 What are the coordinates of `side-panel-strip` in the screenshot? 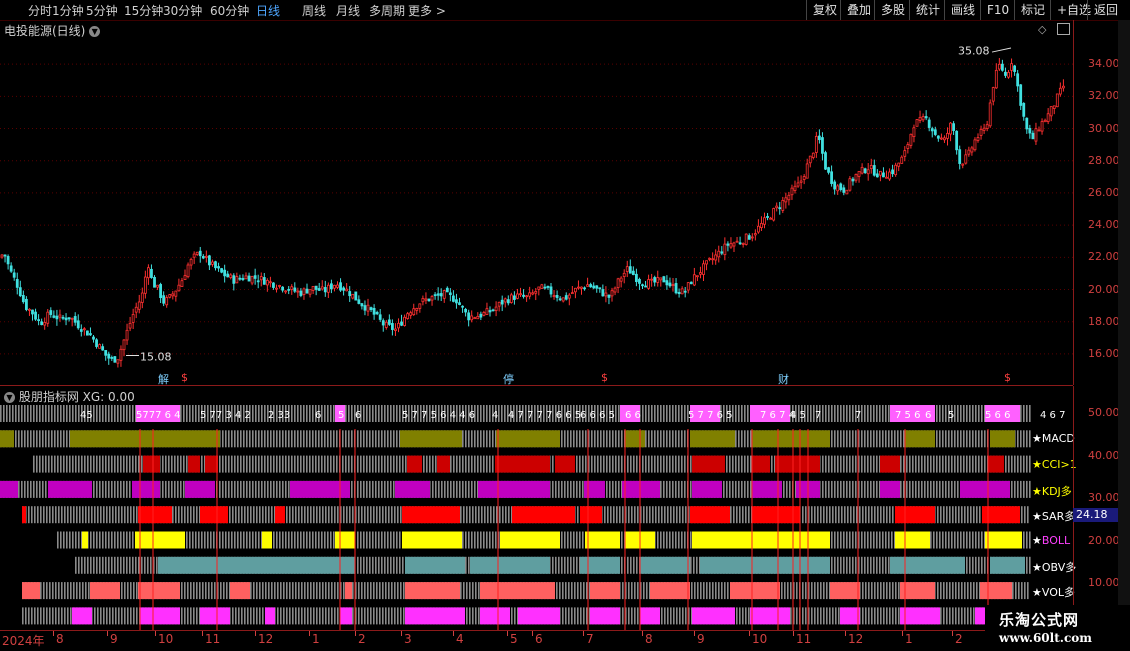 It's located at (1124, 325).